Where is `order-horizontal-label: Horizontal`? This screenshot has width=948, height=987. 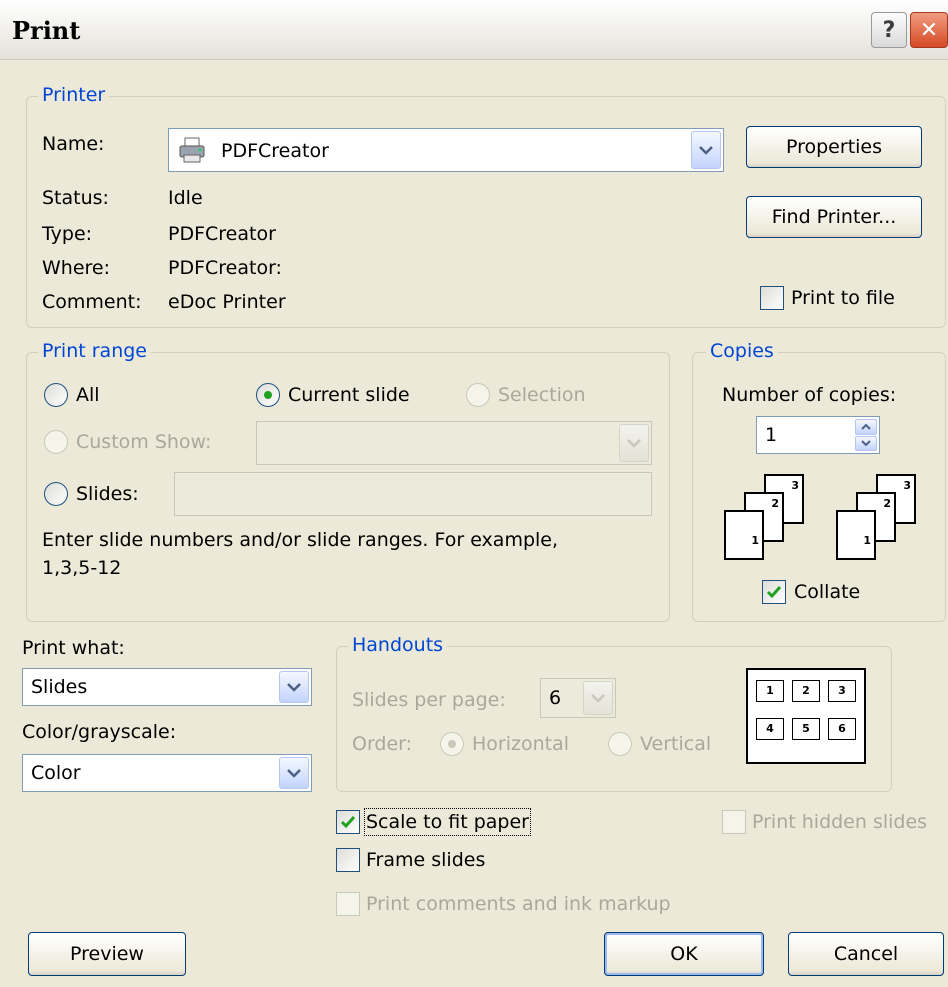 order-horizontal-label: Horizontal is located at coordinates (521, 744).